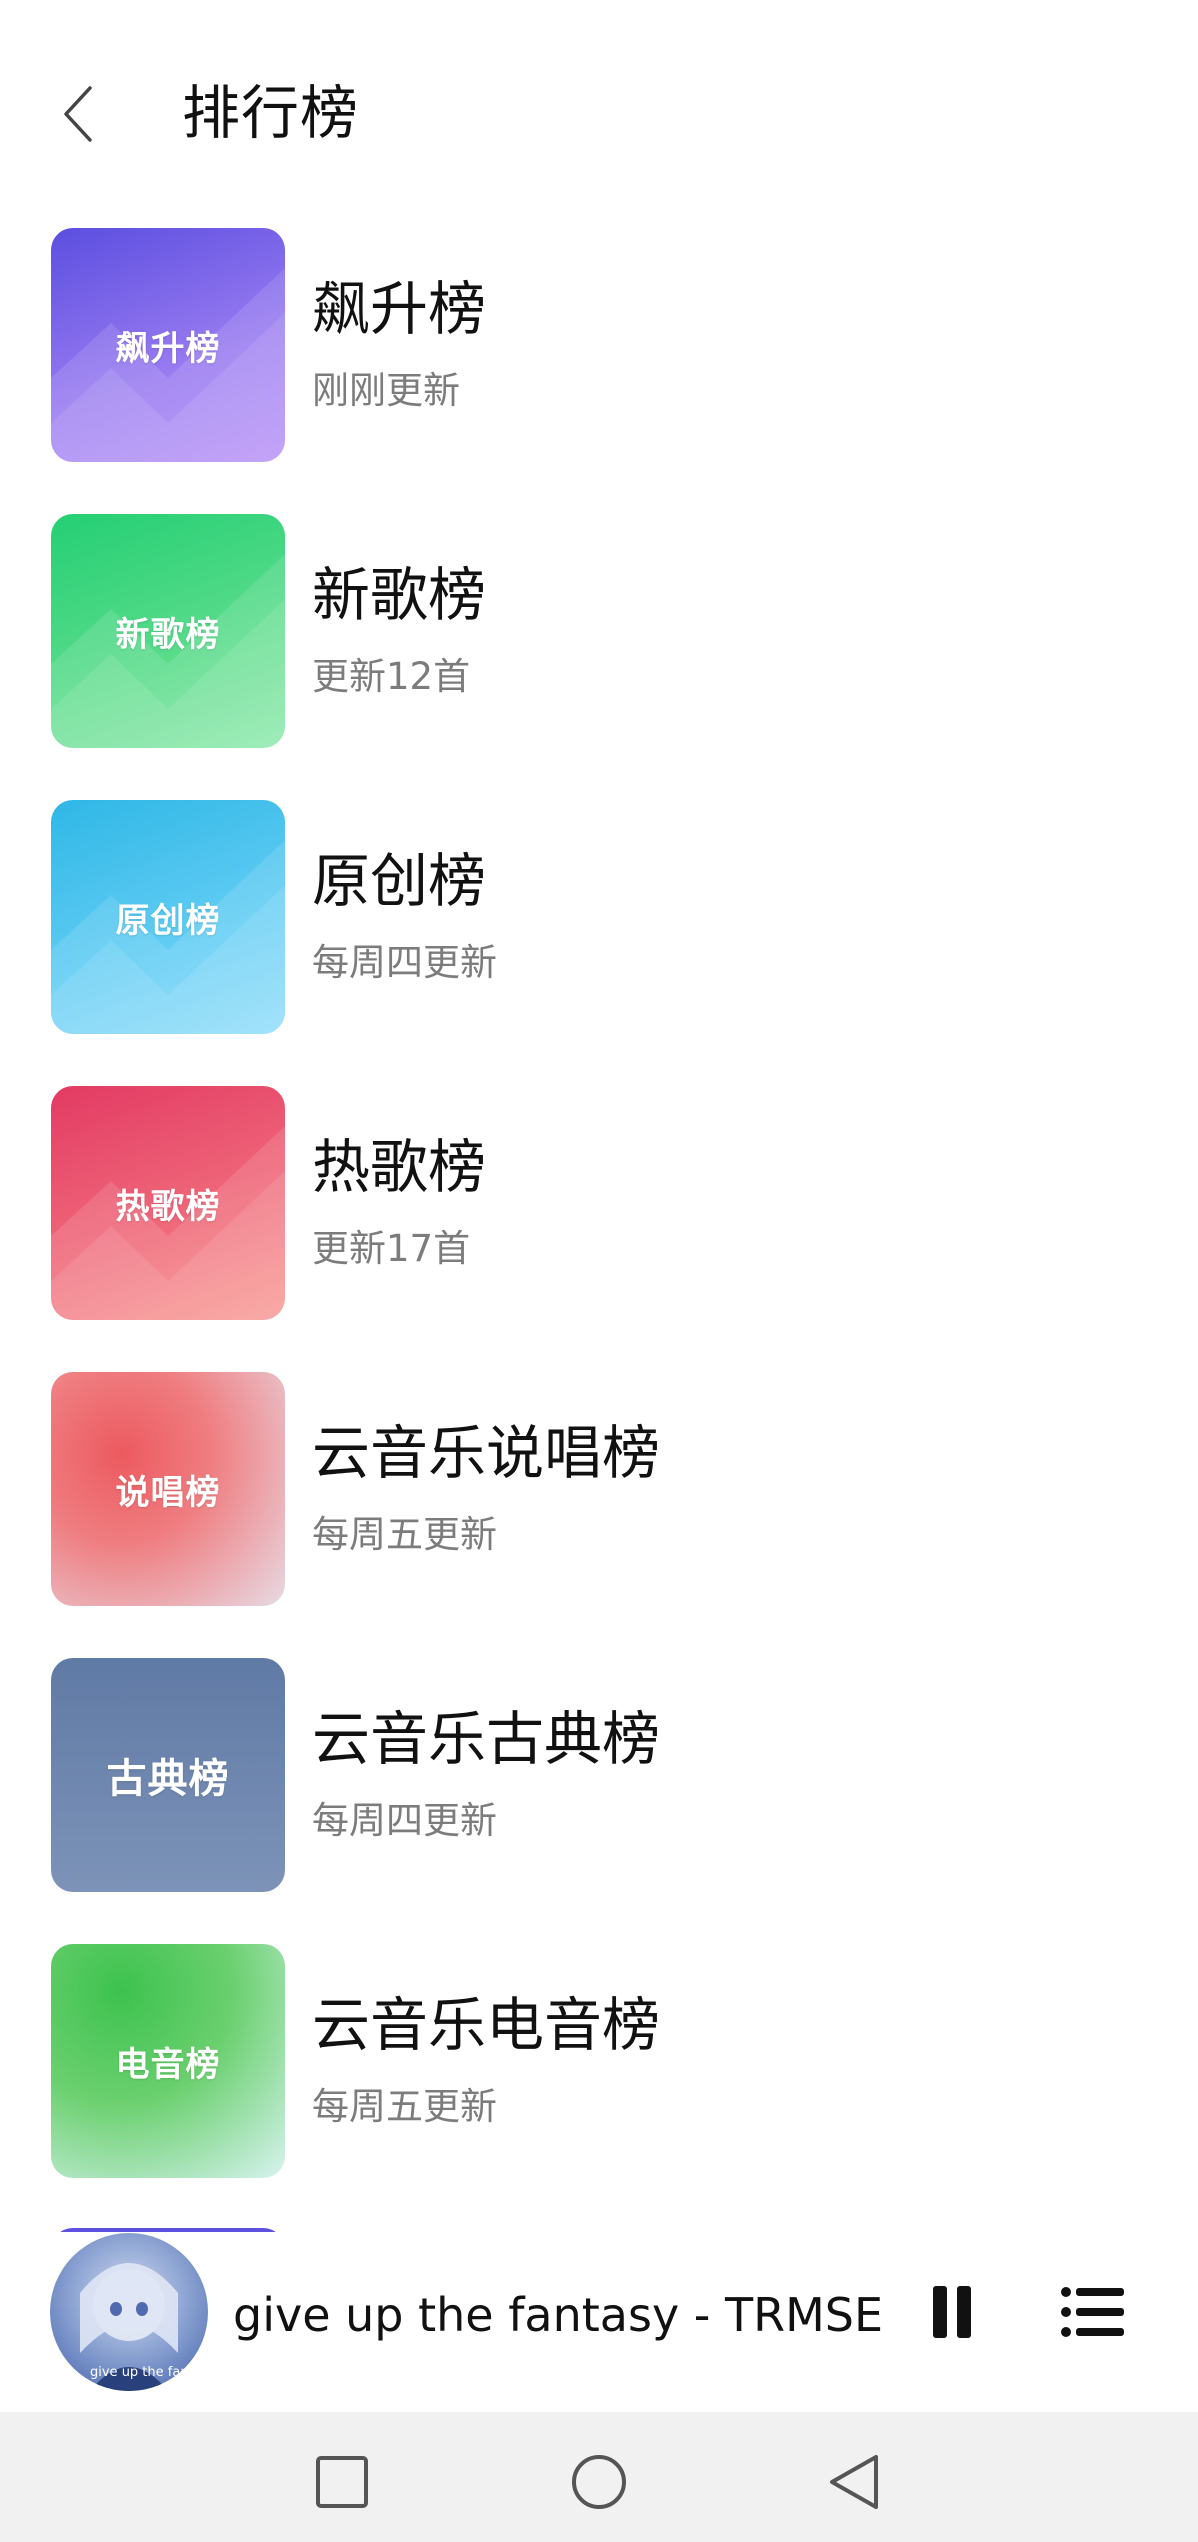  What do you see at coordinates (558, 2315) in the screenshot?
I see `now-playing-title: give up the fantasy - TRMSE` at bounding box center [558, 2315].